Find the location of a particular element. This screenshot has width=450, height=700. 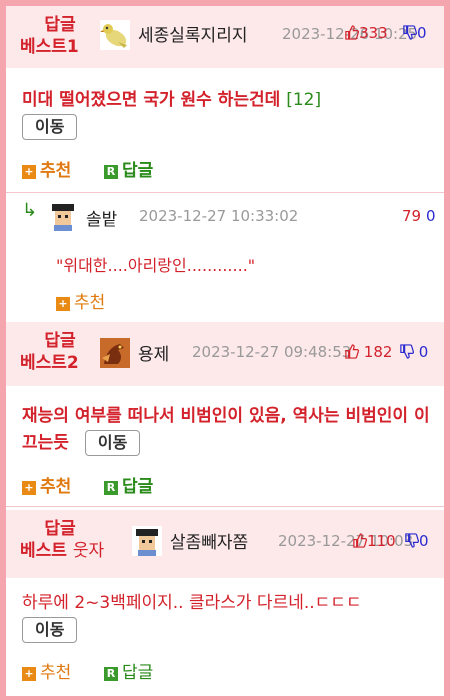

comment-recommend-button: + 추천 is located at coordinates (80, 300).